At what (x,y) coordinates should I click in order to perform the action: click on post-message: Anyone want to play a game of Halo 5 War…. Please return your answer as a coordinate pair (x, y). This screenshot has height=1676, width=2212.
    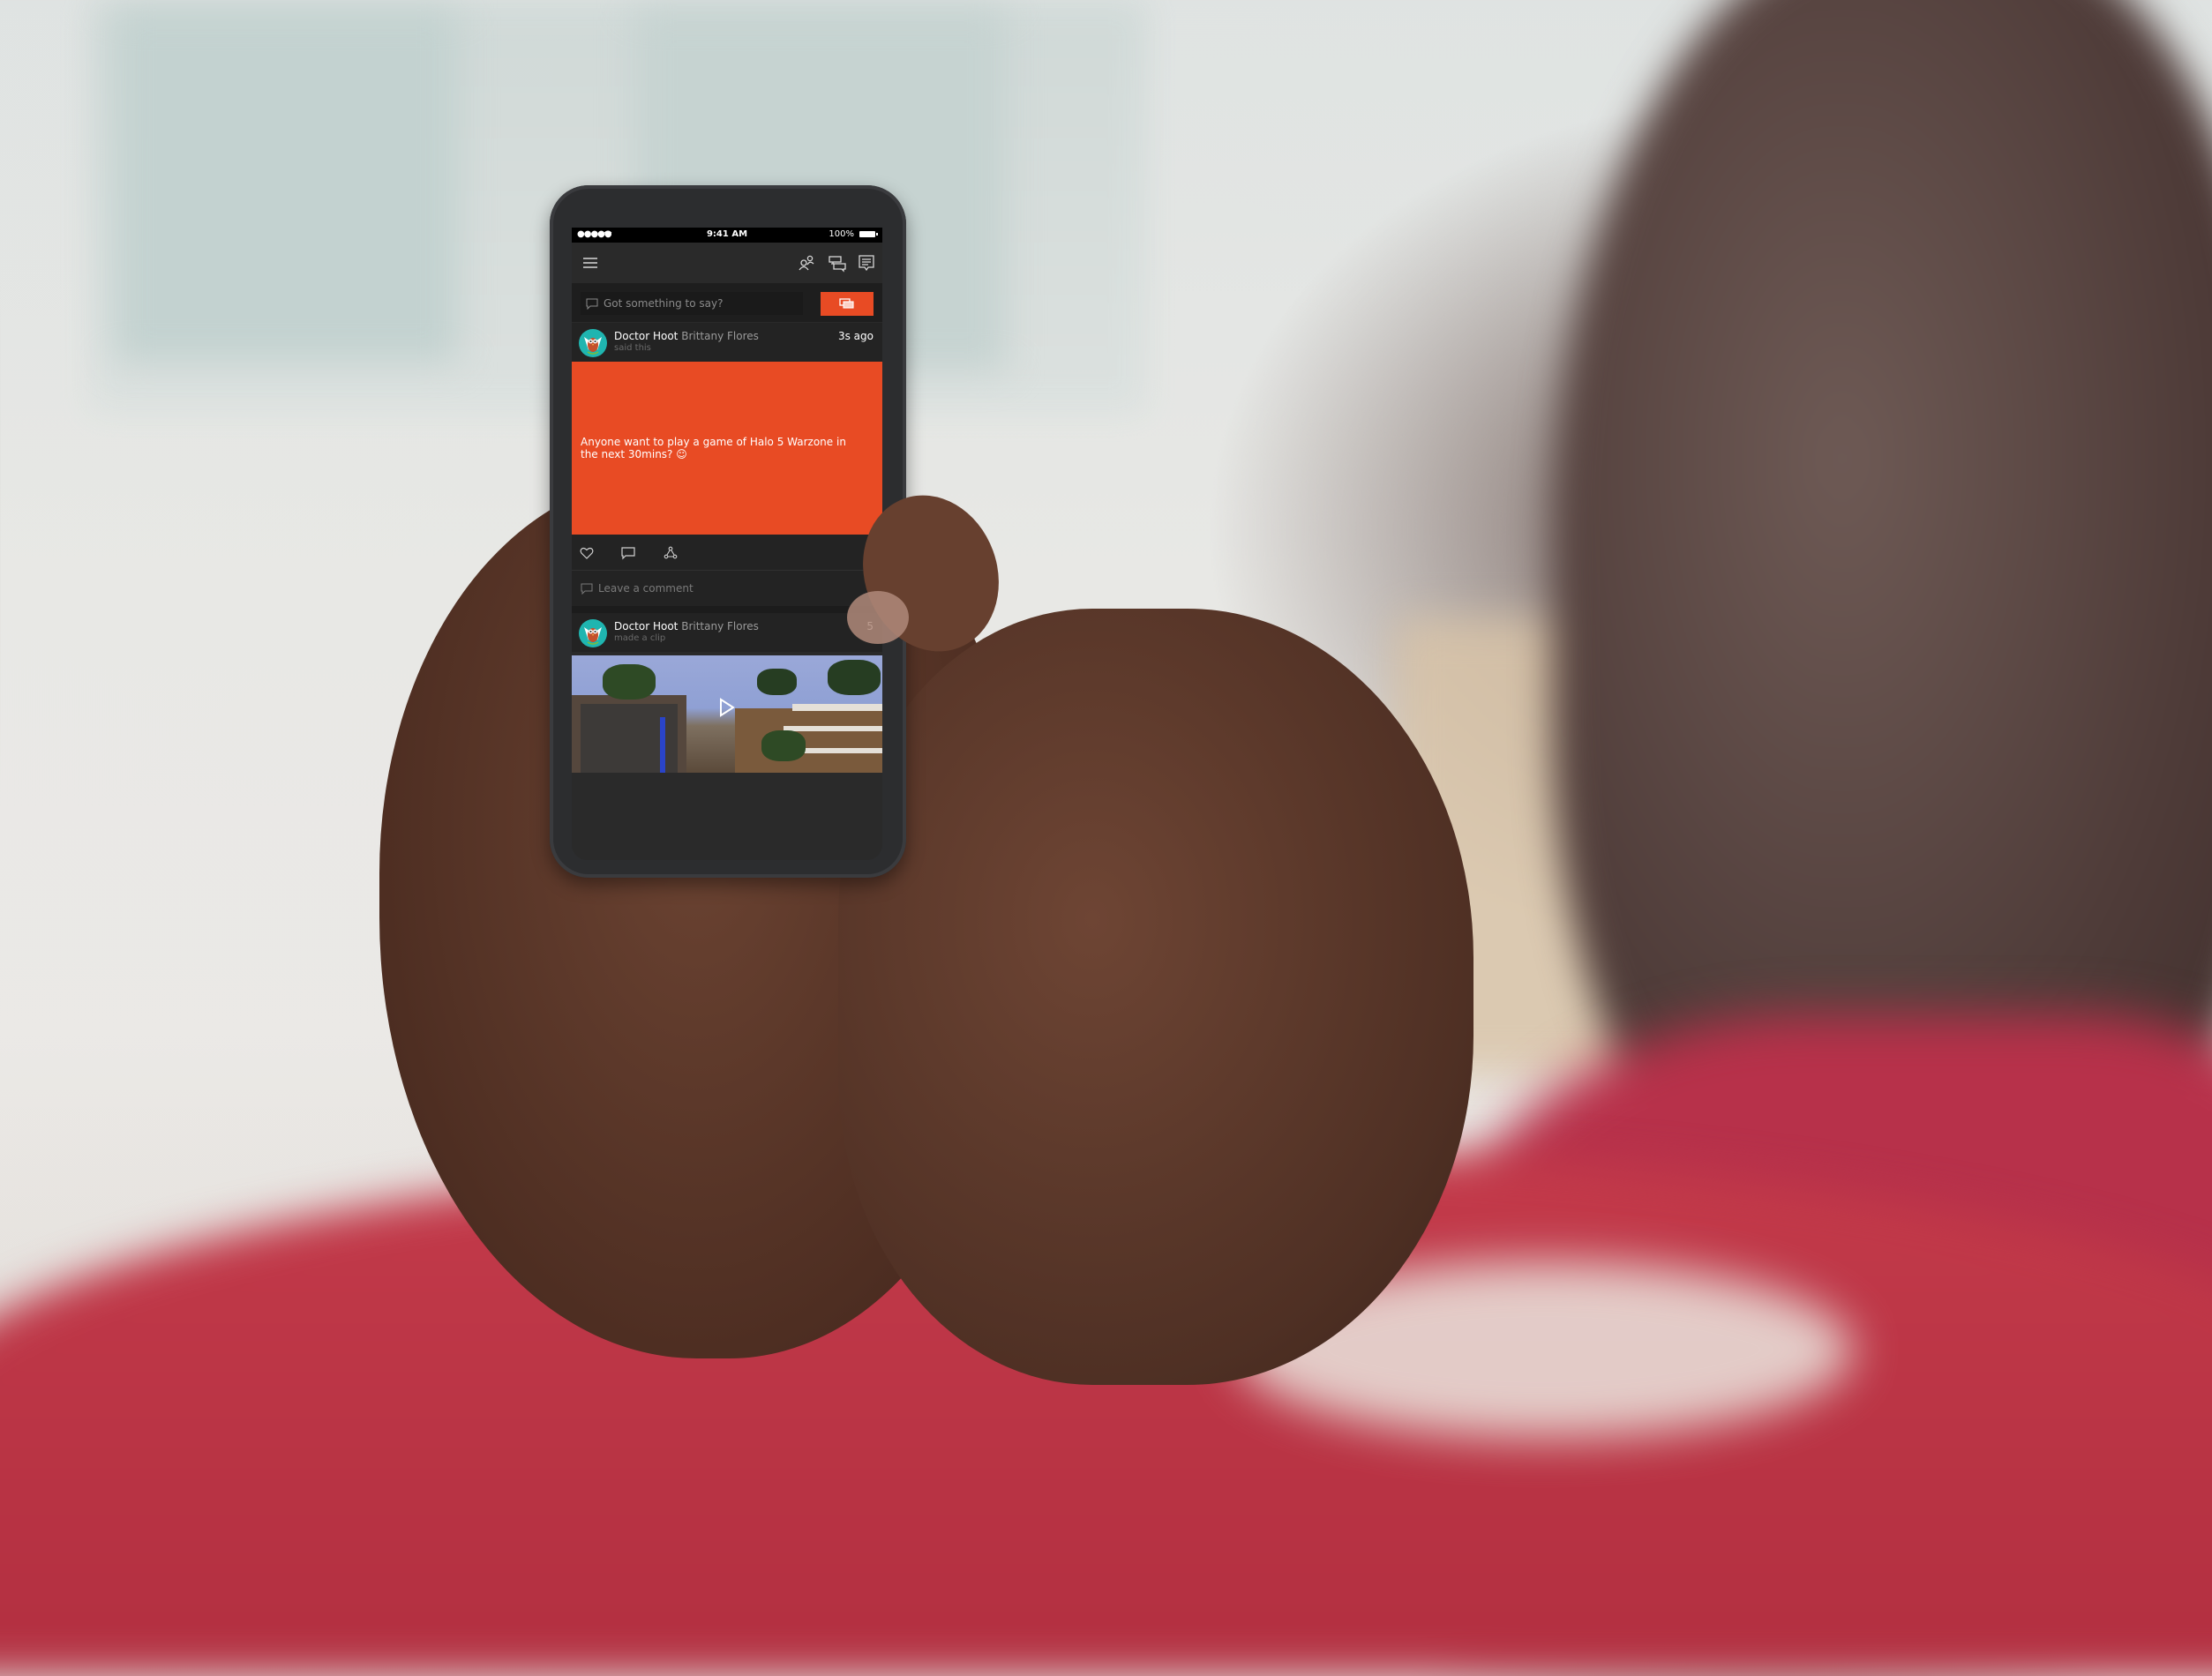
    Looking at the image, I should click on (713, 448).